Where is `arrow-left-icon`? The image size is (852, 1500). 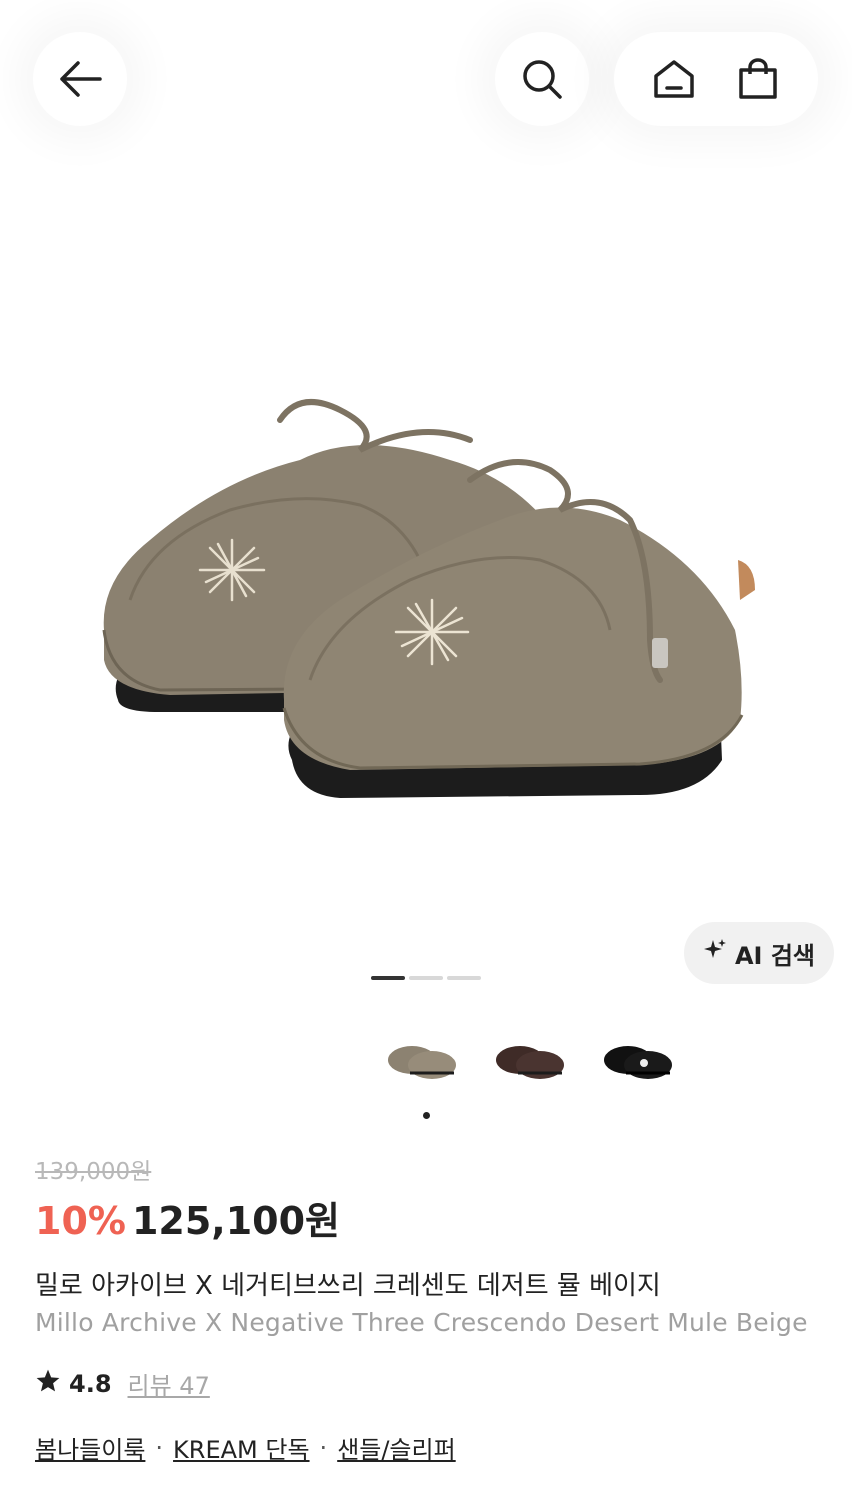
arrow-left-icon is located at coordinates (80, 79).